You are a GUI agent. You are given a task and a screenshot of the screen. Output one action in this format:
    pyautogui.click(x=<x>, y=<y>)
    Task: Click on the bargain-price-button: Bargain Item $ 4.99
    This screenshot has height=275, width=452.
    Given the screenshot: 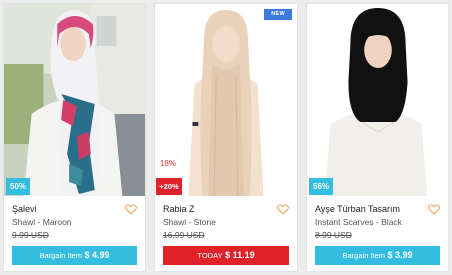 What is the action you would take?
    pyautogui.click(x=74, y=255)
    